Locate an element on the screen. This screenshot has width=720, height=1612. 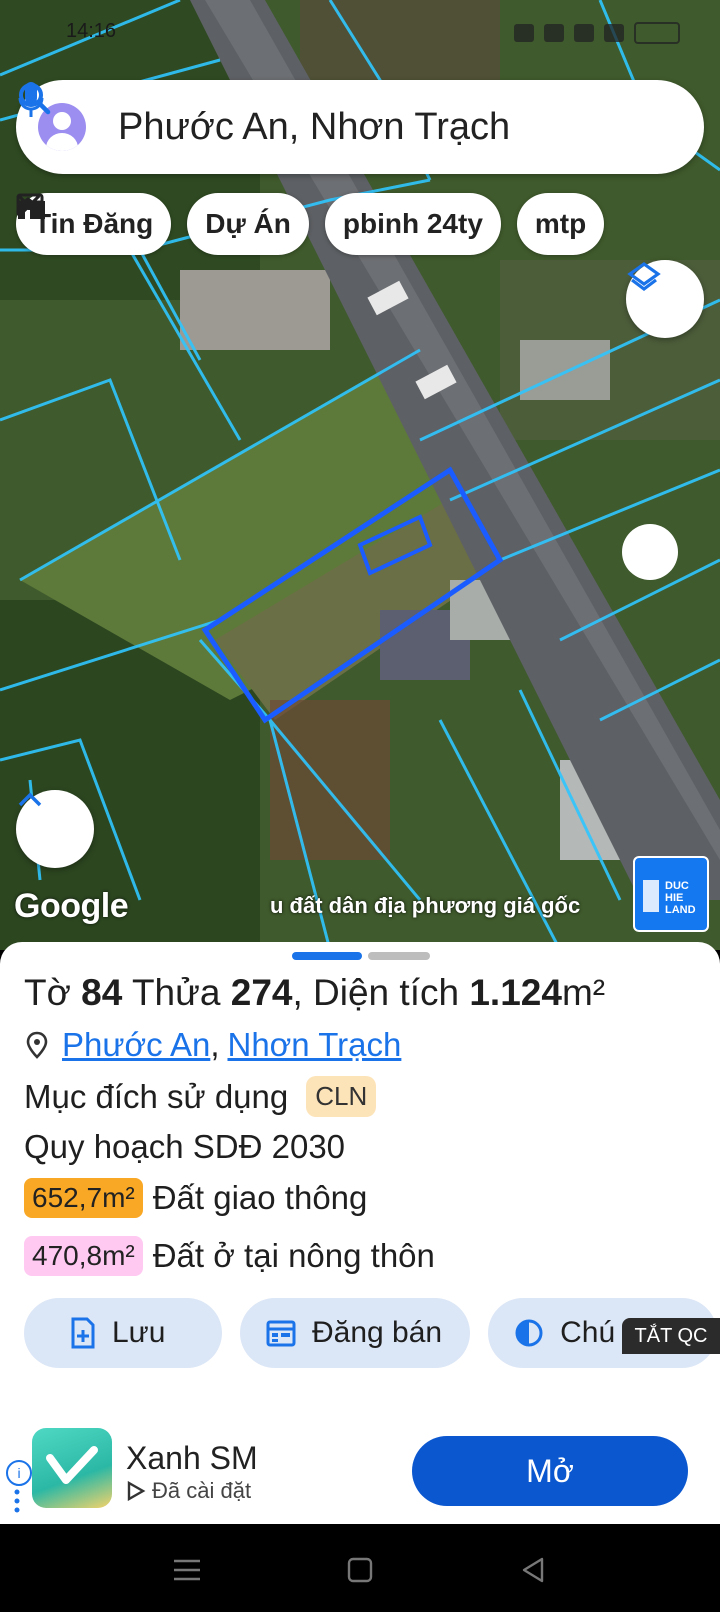
close-ad-button: TẮT QC is located at coordinates (671, 1336).